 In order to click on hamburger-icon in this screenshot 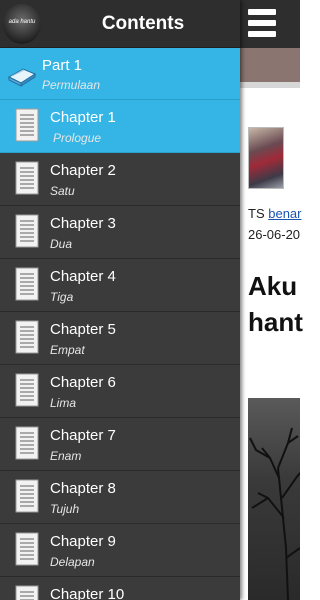, I will do `click(262, 23)`.